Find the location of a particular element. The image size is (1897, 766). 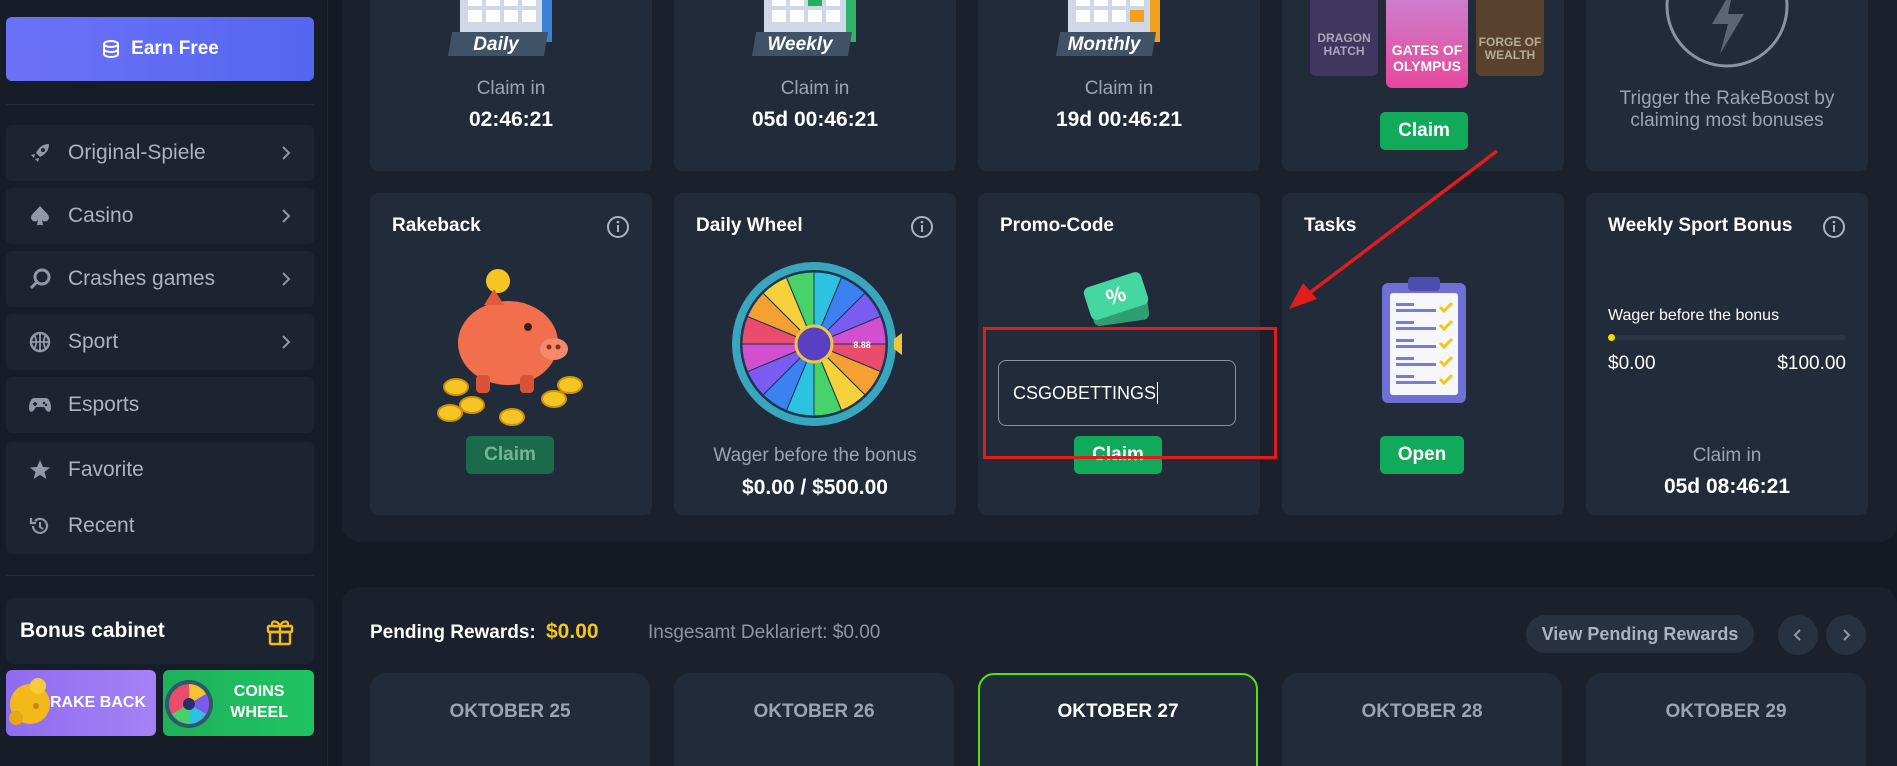

rocket-icon is located at coordinates (40, 153).